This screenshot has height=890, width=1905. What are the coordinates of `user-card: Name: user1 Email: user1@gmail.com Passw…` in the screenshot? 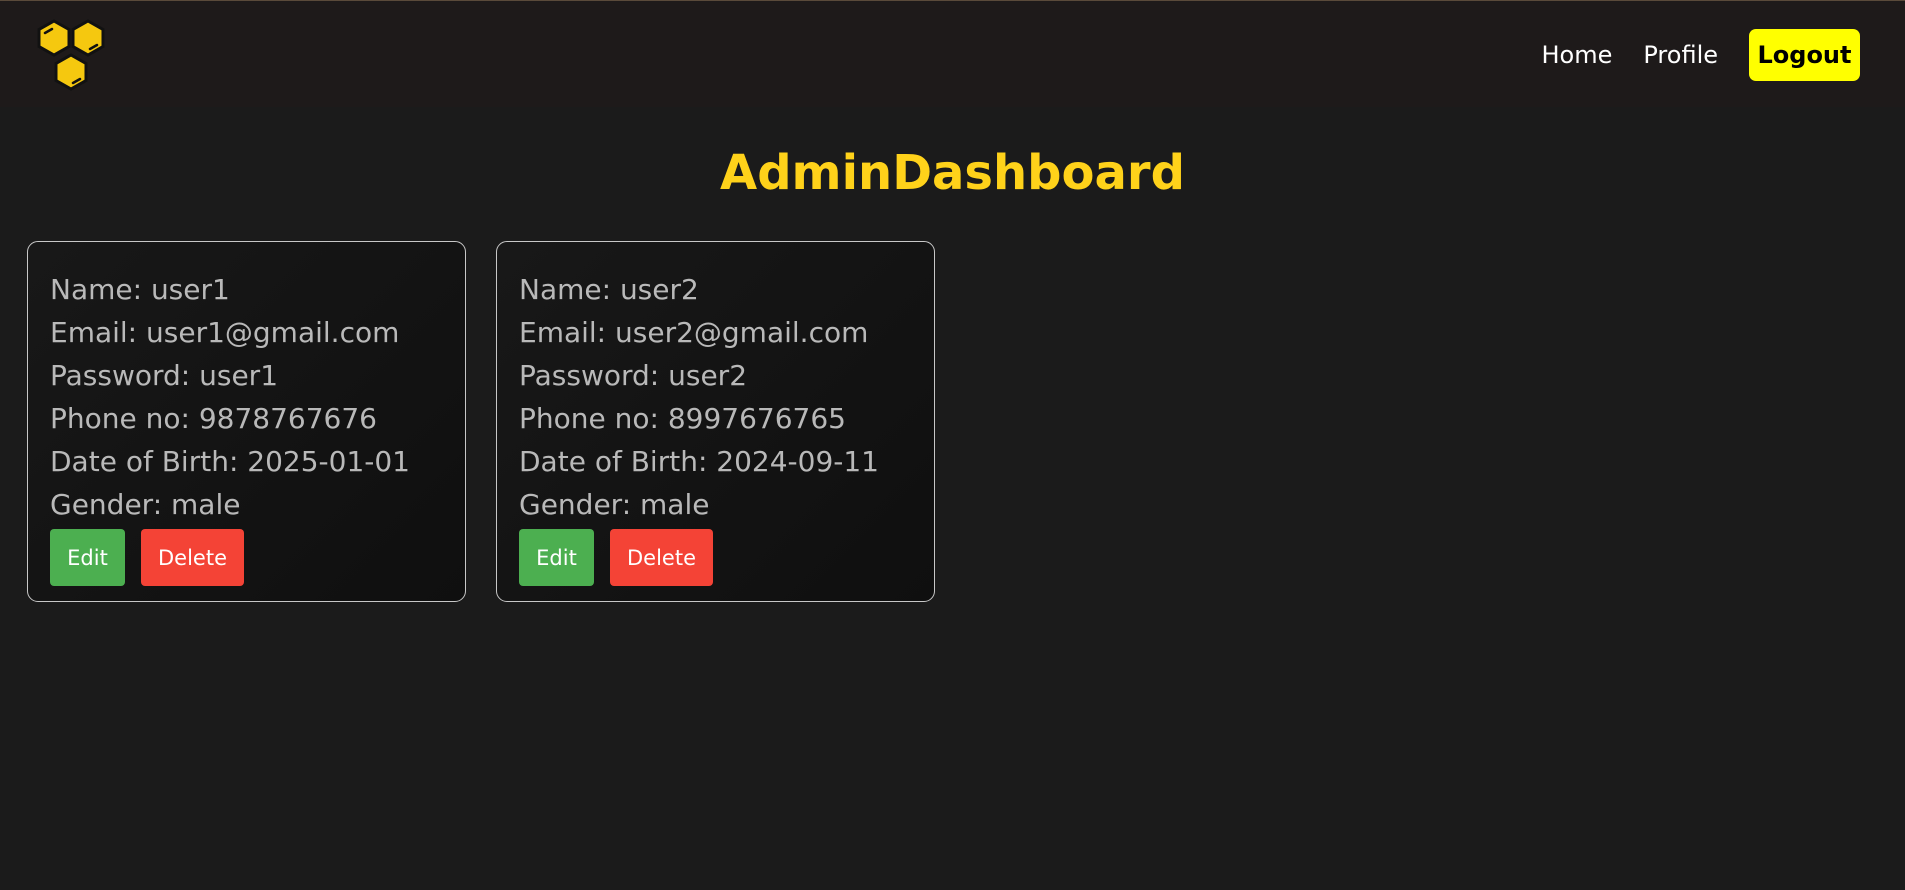 It's located at (246, 421).